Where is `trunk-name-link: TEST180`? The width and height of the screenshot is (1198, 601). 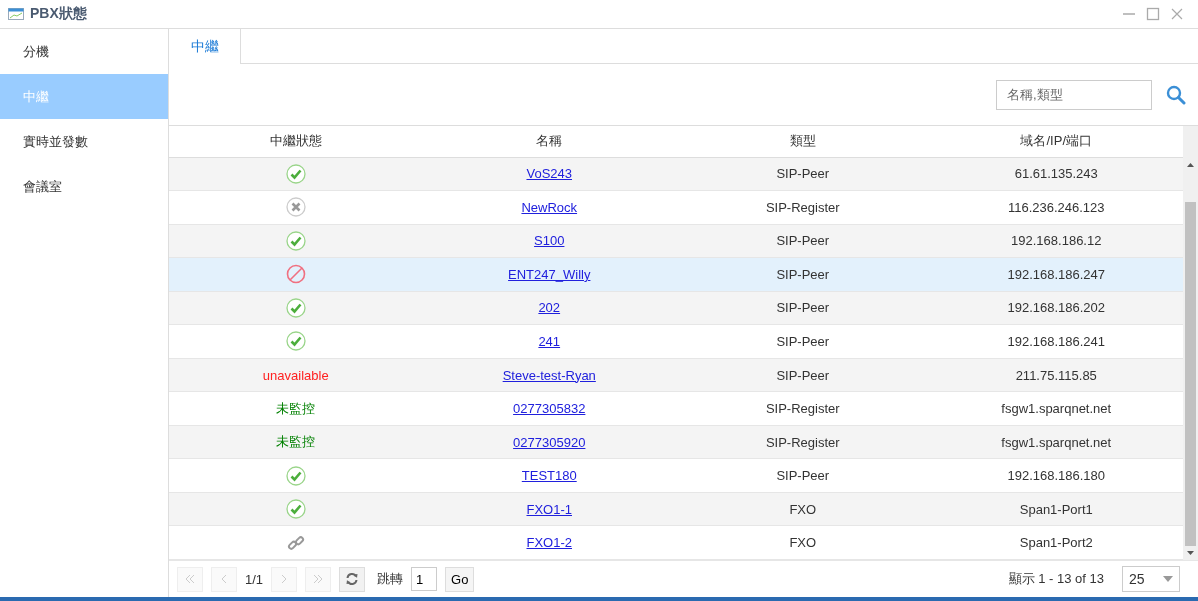
trunk-name-link: TEST180 is located at coordinates (549, 476).